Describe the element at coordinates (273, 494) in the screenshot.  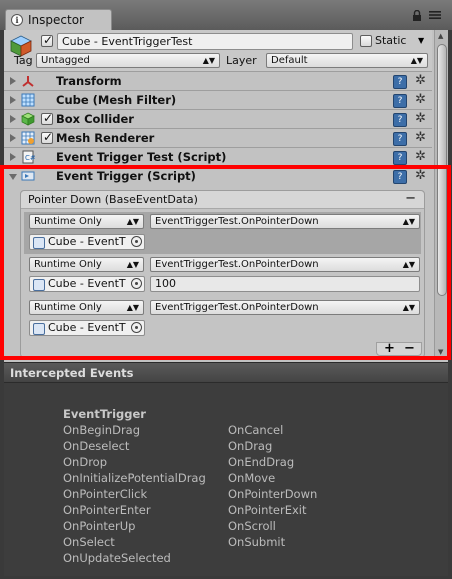
I see `event-name: OnPointerDown` at that location.